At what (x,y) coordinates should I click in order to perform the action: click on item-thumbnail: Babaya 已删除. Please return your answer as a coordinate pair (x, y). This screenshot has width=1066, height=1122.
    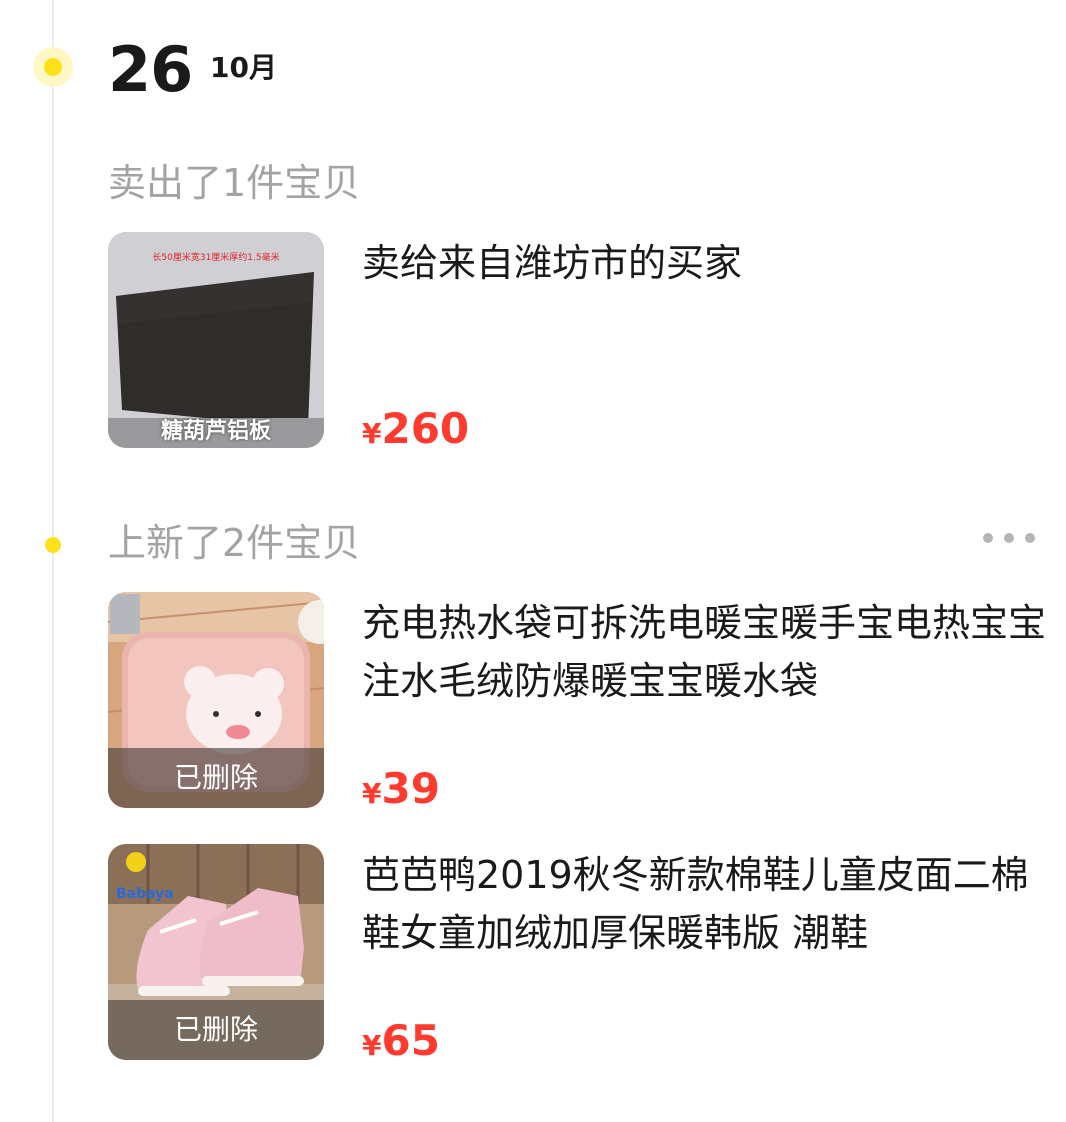
    Looking at the image, I should click on (216, 952).